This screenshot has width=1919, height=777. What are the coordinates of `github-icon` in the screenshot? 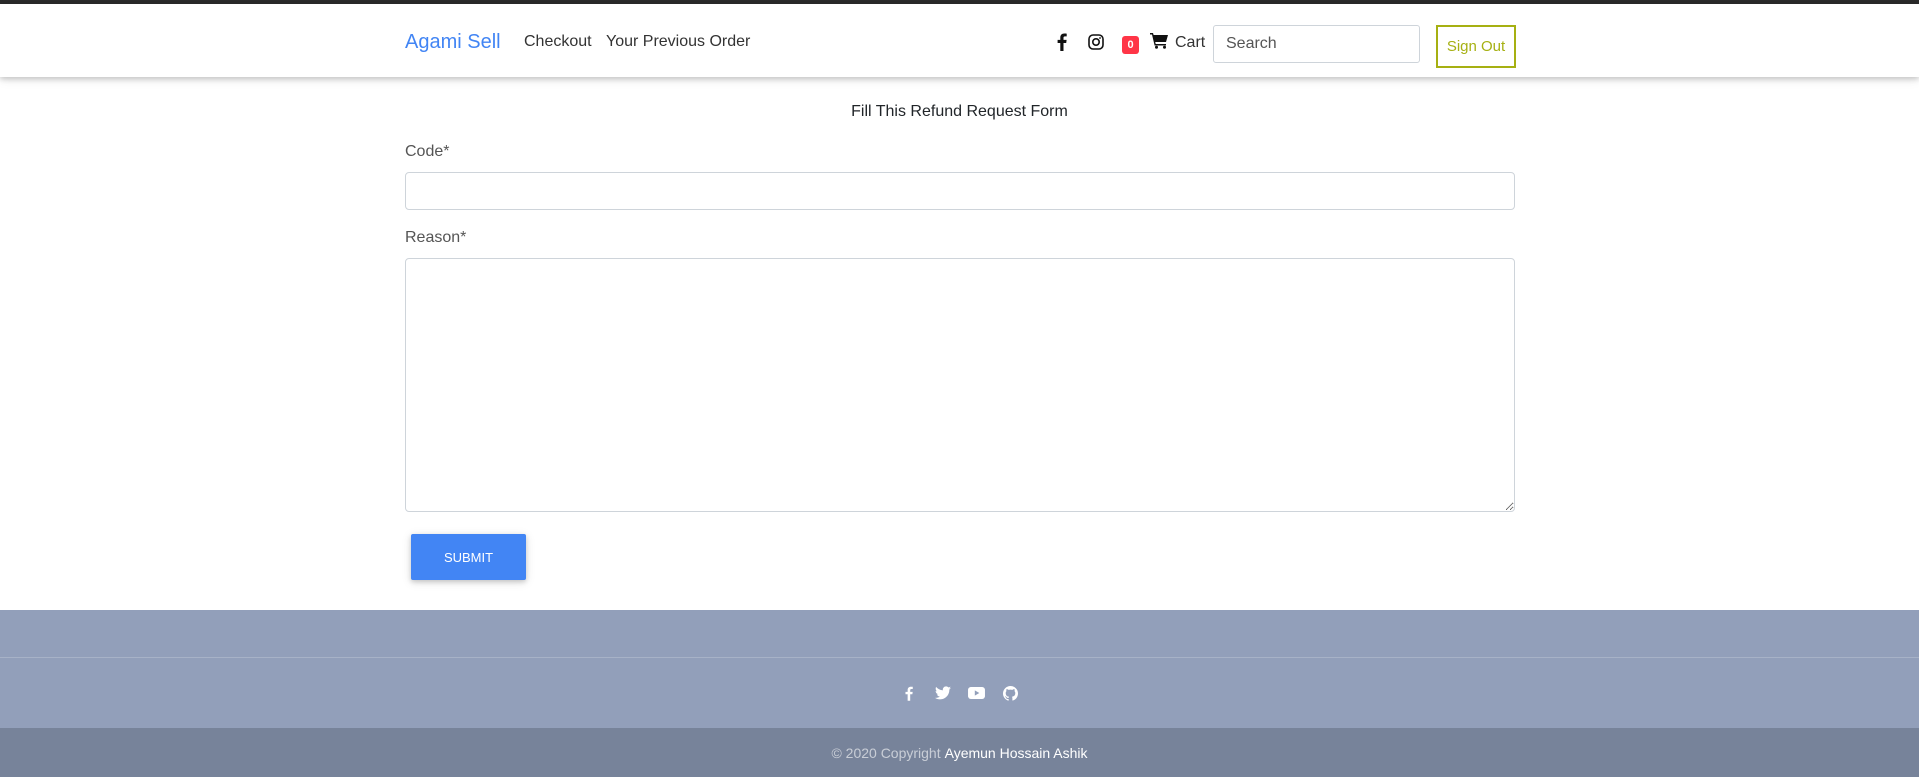 It's located at (1011, 693).